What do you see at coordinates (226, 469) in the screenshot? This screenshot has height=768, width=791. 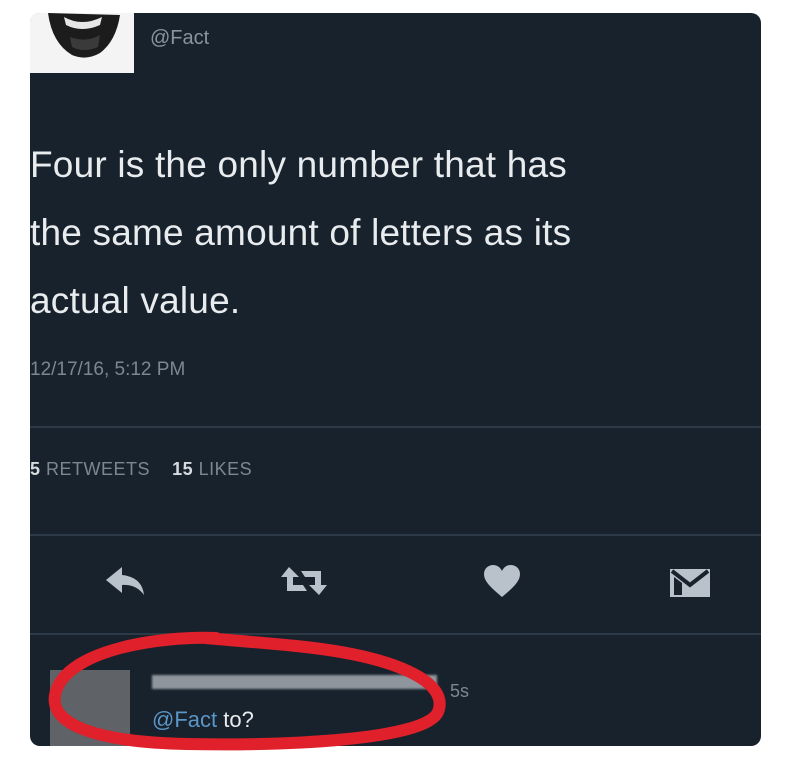 I see `likes-label: LIKES` at bounding box center [226, 469].